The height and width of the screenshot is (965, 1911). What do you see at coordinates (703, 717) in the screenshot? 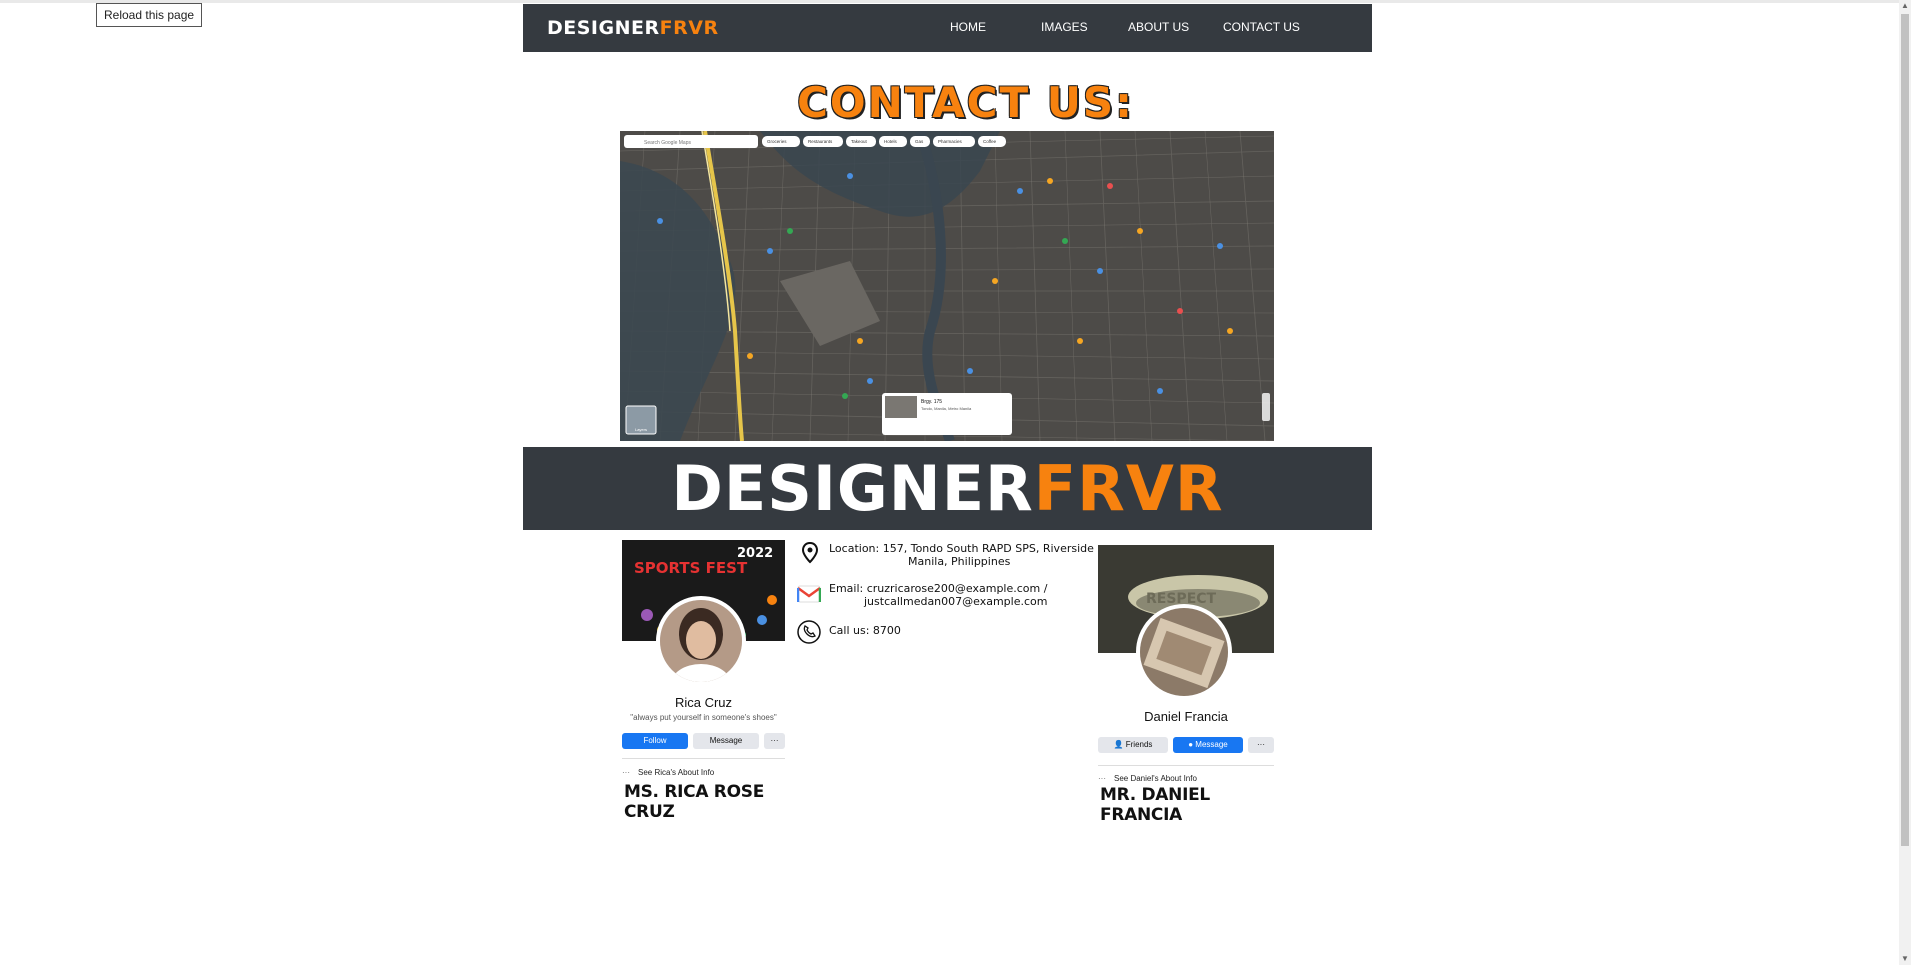
I see `profile-quote: "always put yourself in someone's shoes"` at bounding box center [703, 717].